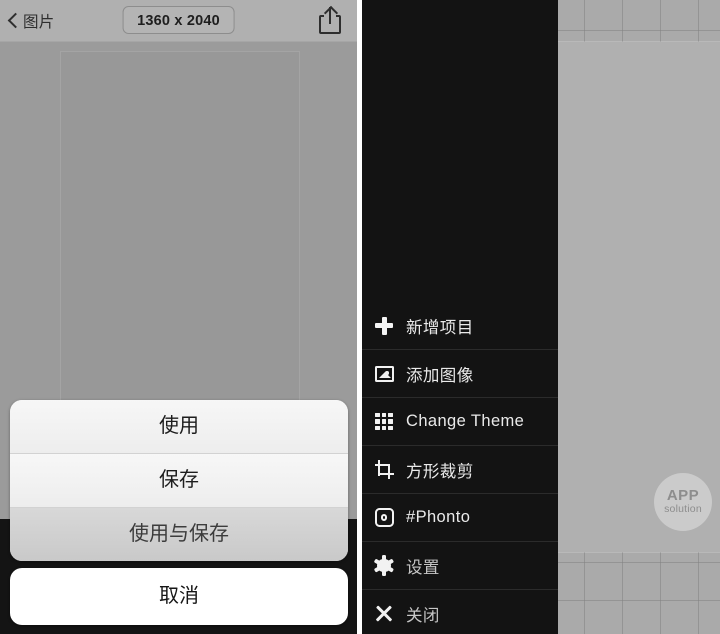  I want to click on menu-item-settings: 设置, so click(460, 565).